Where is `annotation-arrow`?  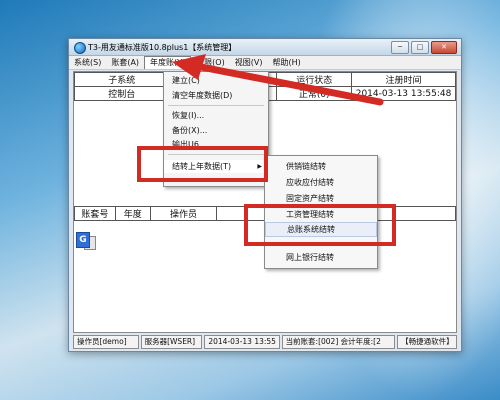
annotation-arrow is located at coordinates (278, 80).